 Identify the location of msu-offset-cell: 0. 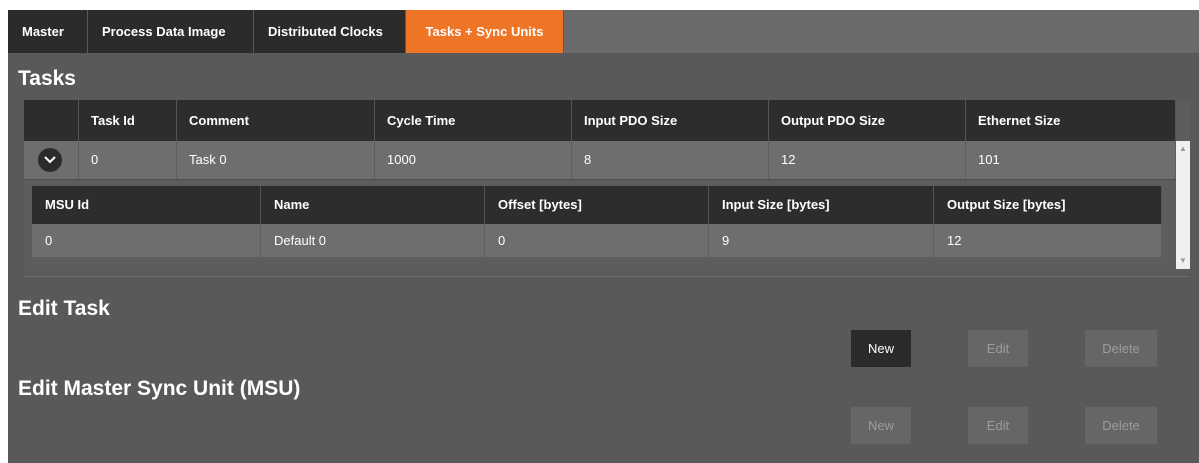
(597, 240).